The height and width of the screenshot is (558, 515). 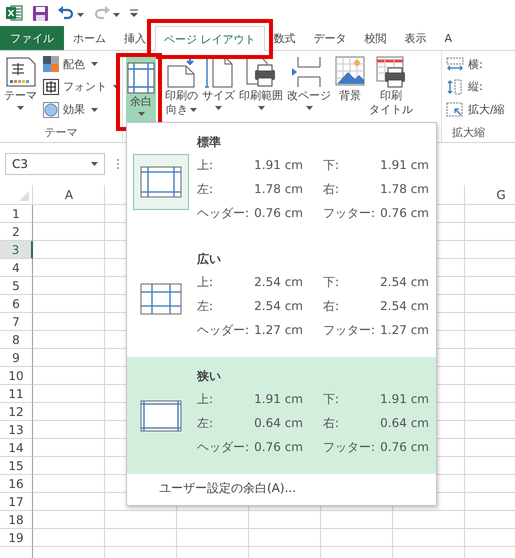 I want to click on row-header: 1, so click(x=16, y=214).